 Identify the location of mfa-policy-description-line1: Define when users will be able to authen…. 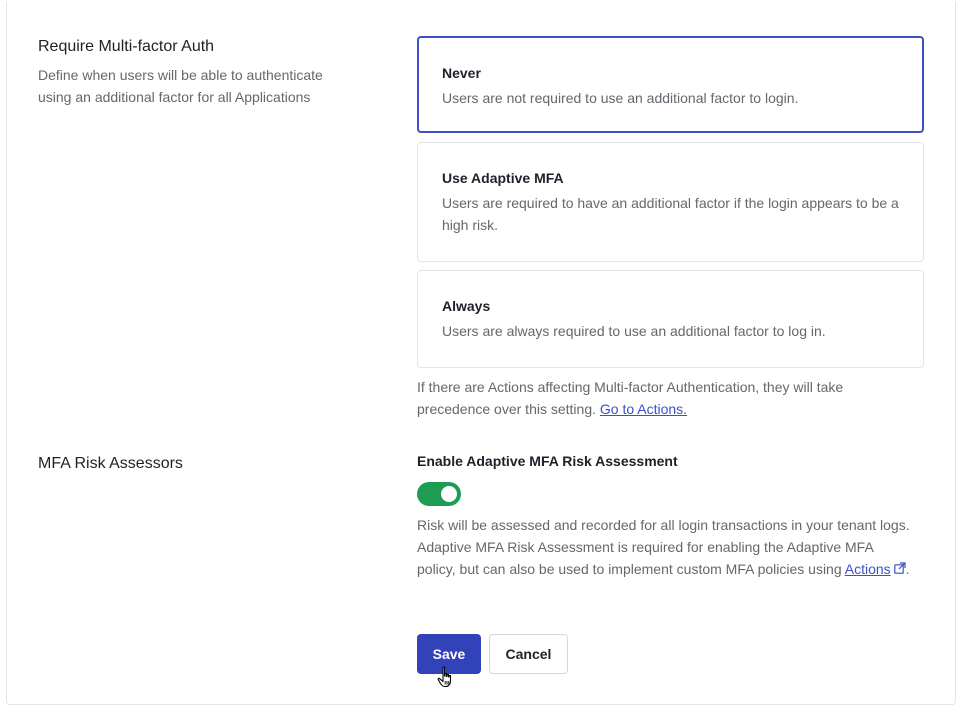
(180, 75).